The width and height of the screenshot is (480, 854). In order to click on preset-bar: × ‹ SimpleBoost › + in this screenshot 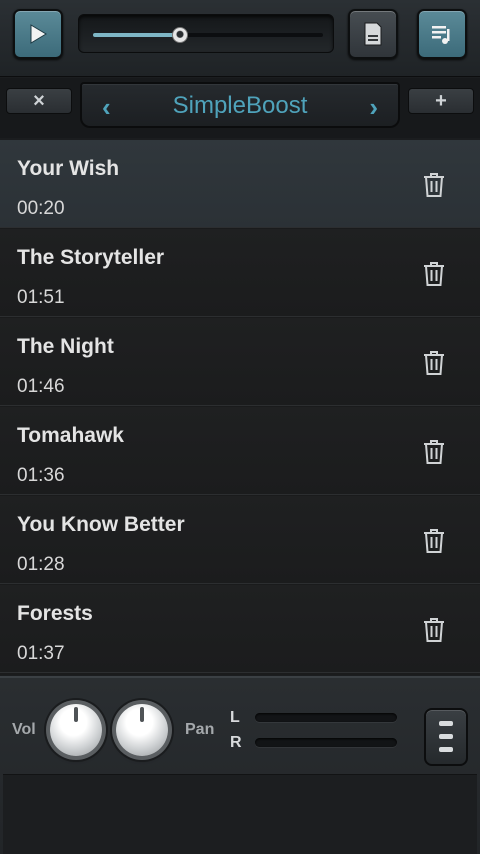, I will do `click(240, 108)`.